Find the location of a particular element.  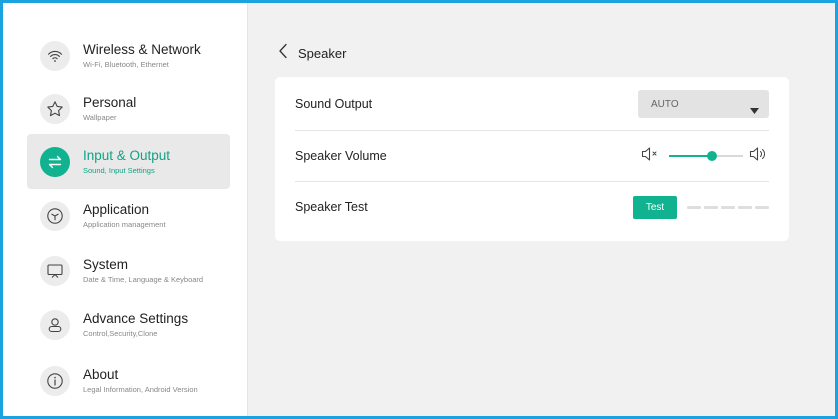

volume-up-icon is located at coordinates (759, 156).